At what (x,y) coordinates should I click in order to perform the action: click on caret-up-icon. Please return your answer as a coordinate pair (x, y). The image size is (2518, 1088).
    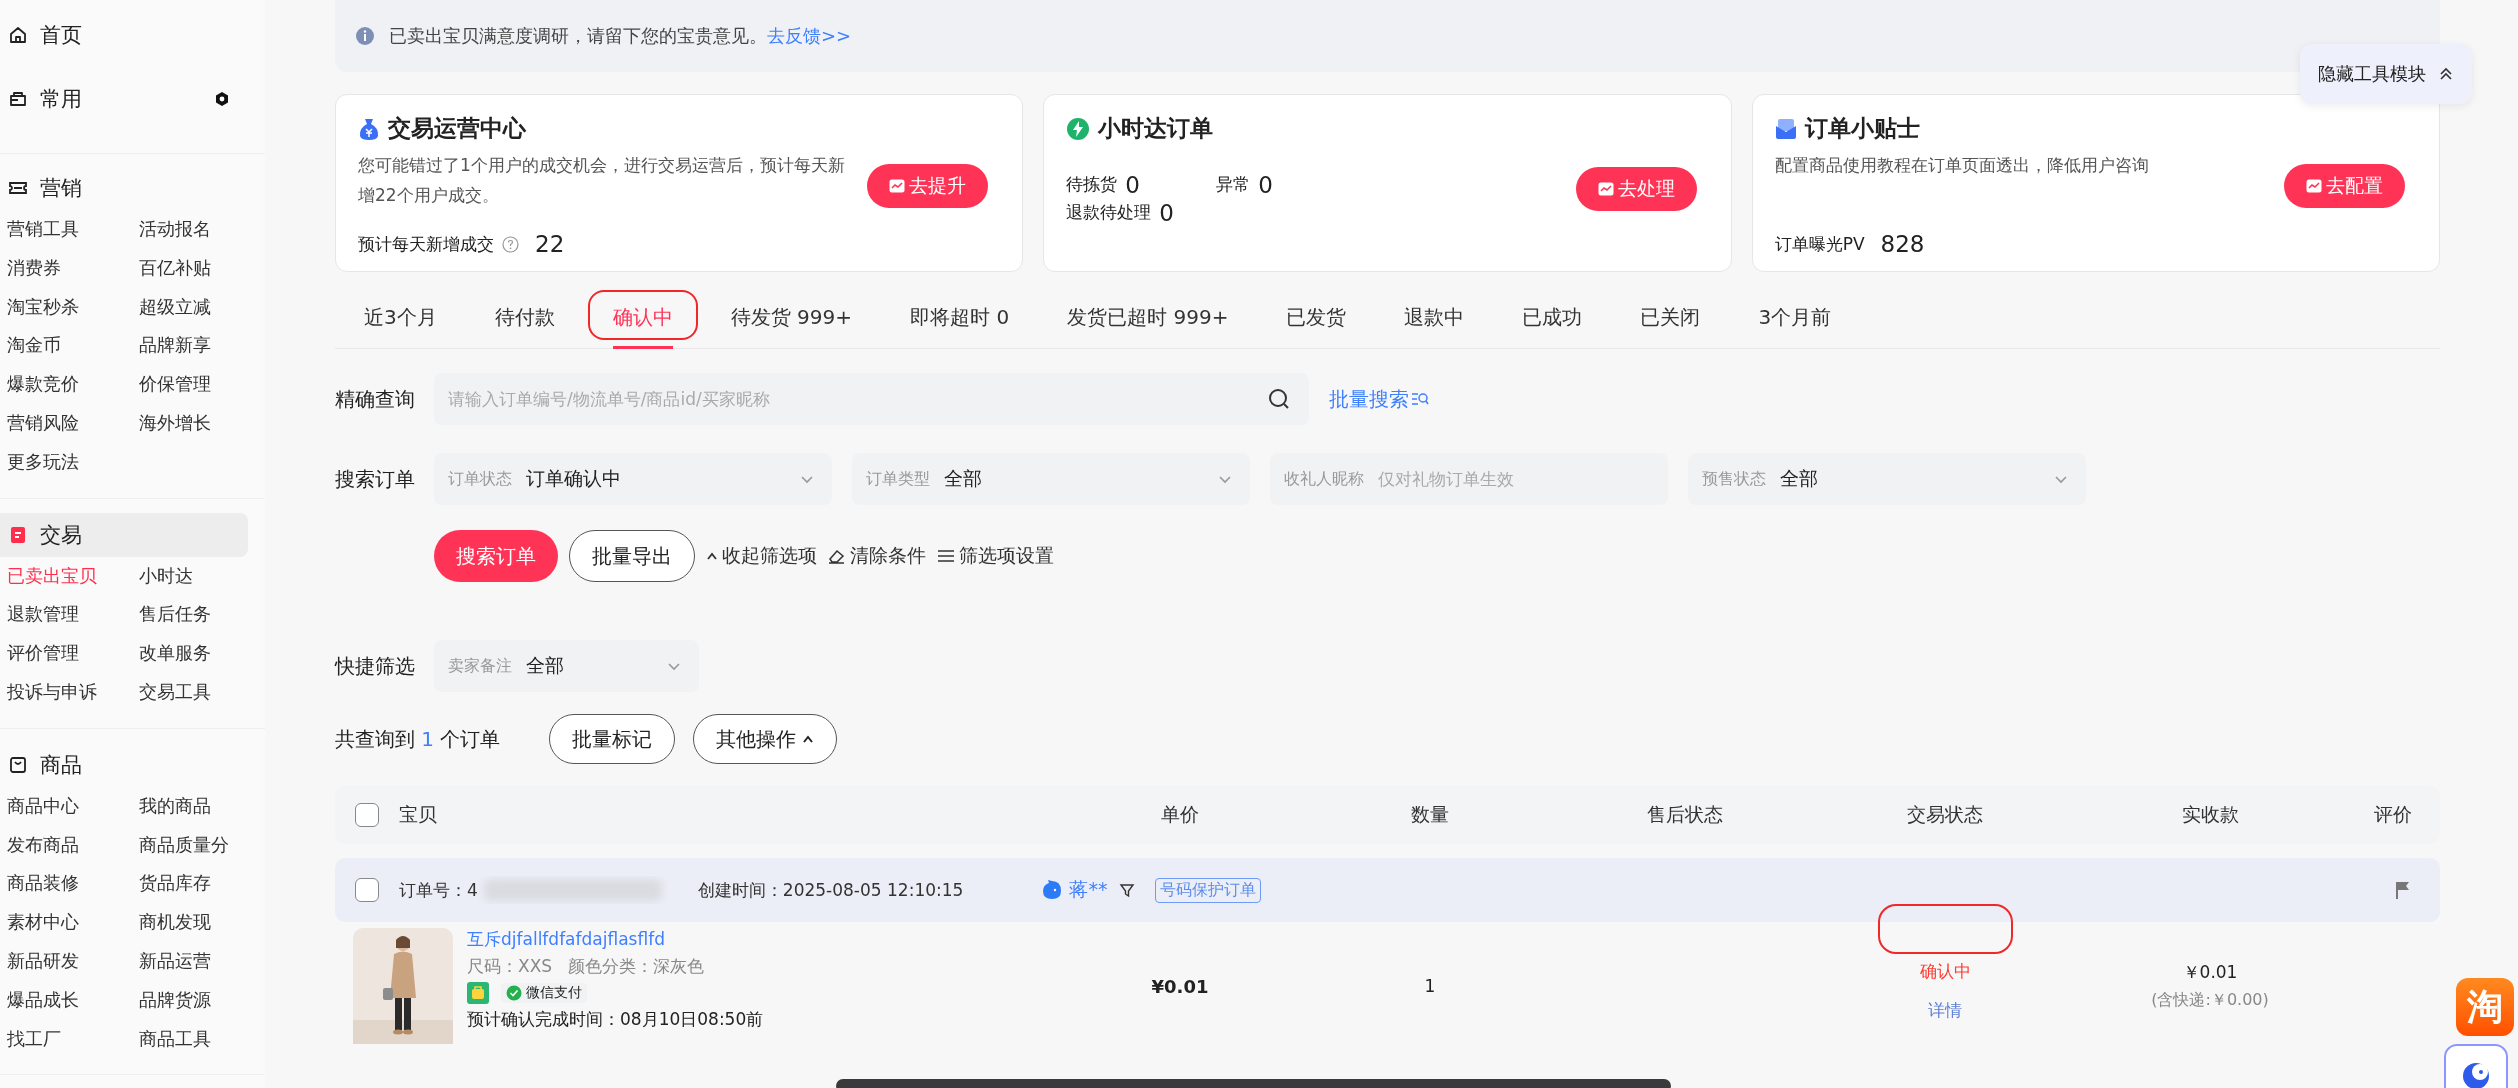
    Looking at the image, I should click on (808, 739).